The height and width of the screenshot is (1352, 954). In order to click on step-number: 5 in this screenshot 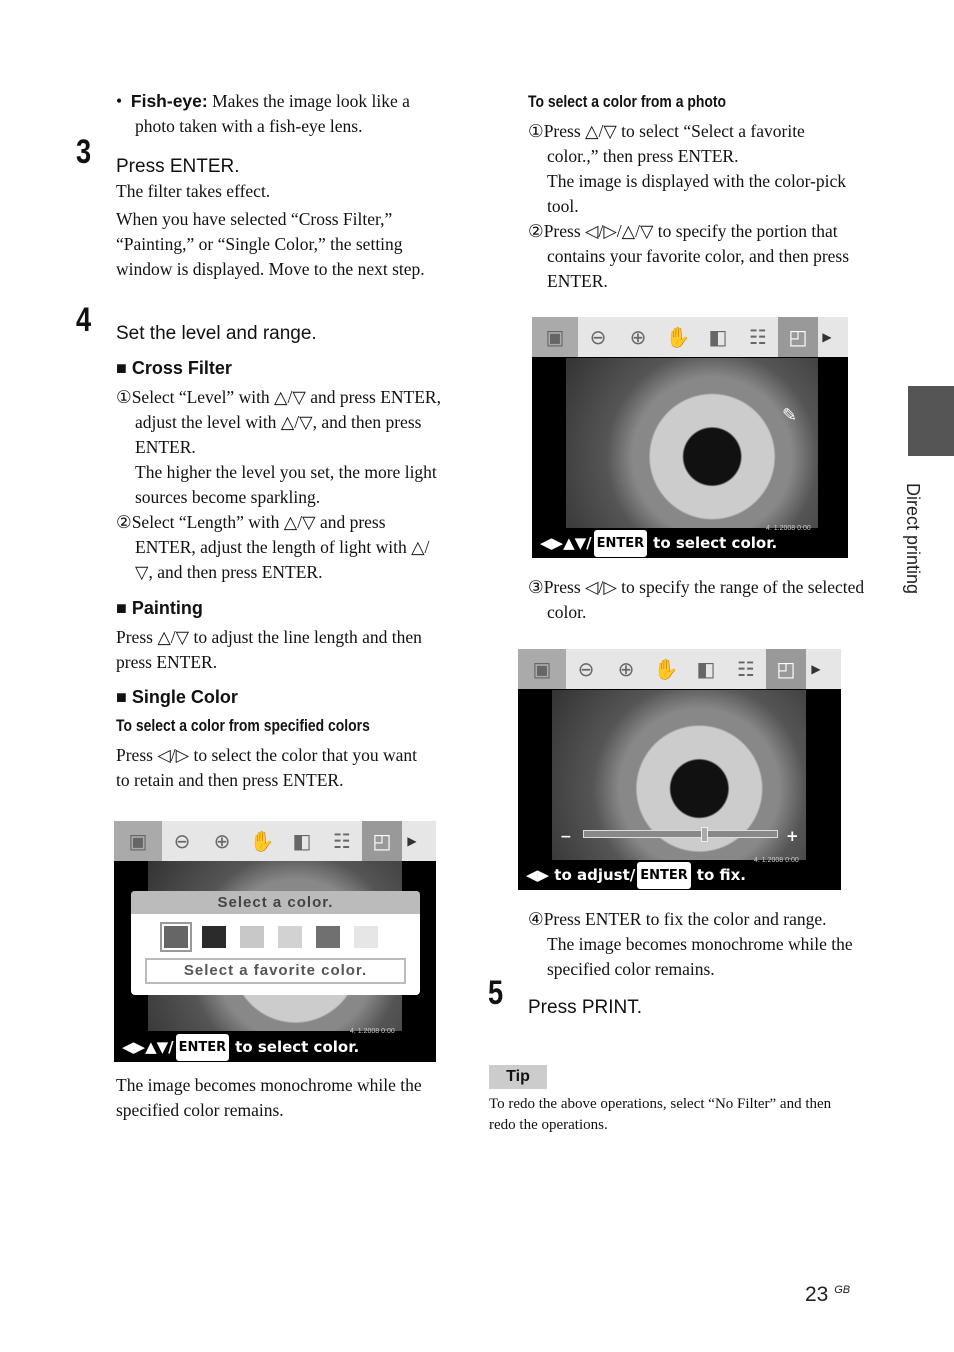, I will do `click(496, 993)`.